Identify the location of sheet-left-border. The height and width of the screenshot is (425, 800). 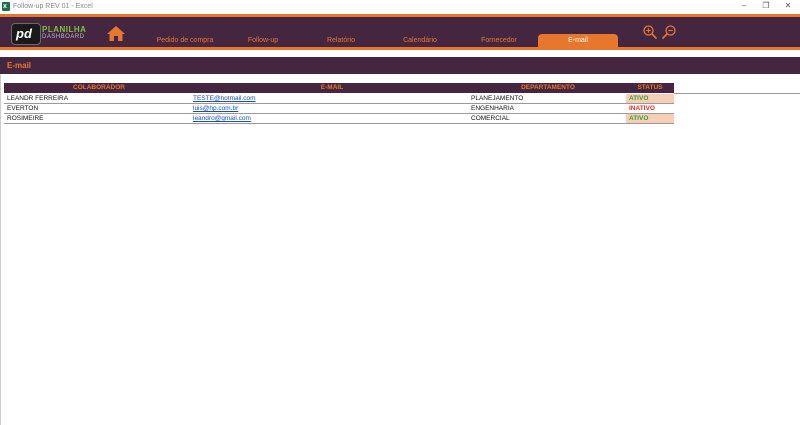
(0, 249).